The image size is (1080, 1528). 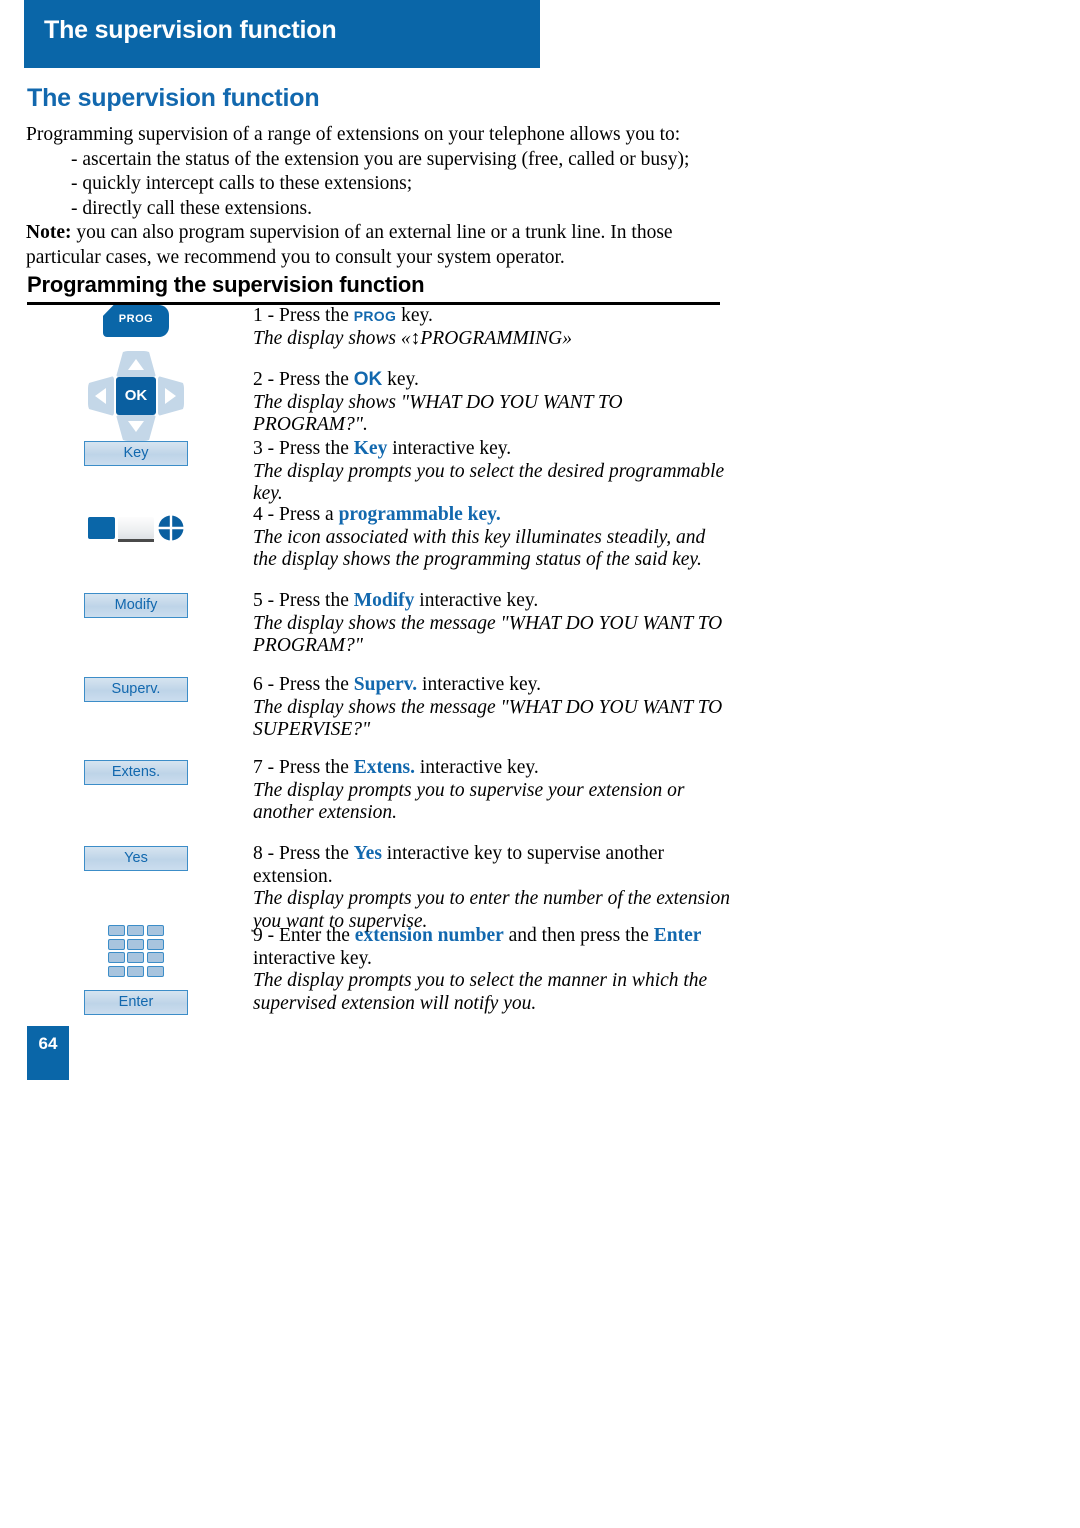 I want to click on ok-button-label: OK, so click(x=136, y=395).